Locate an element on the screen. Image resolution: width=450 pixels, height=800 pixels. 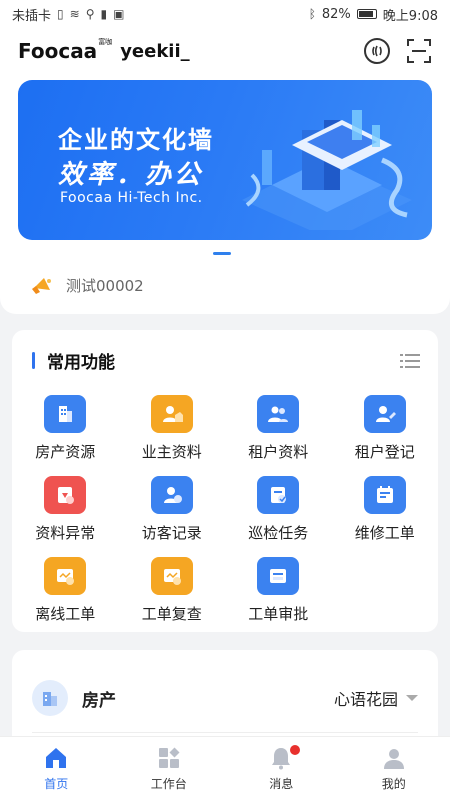
nav-workbench: 工作台 is located at coordinates (169, 768).